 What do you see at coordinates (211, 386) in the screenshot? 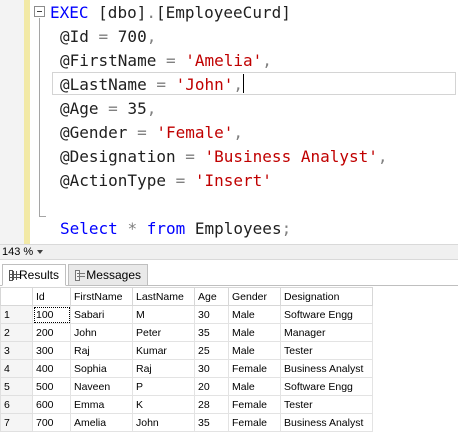
I see `table-cell: 20` at bounding box center [211, 386].